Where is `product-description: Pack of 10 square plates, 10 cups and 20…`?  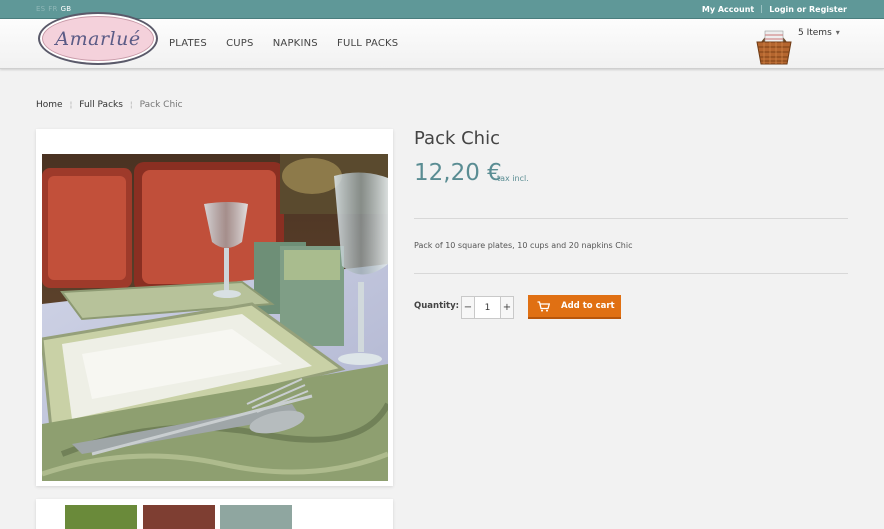 product-description: Pack of 10 square plates, 10 cups and 20… is located at coordinates (523, 245).